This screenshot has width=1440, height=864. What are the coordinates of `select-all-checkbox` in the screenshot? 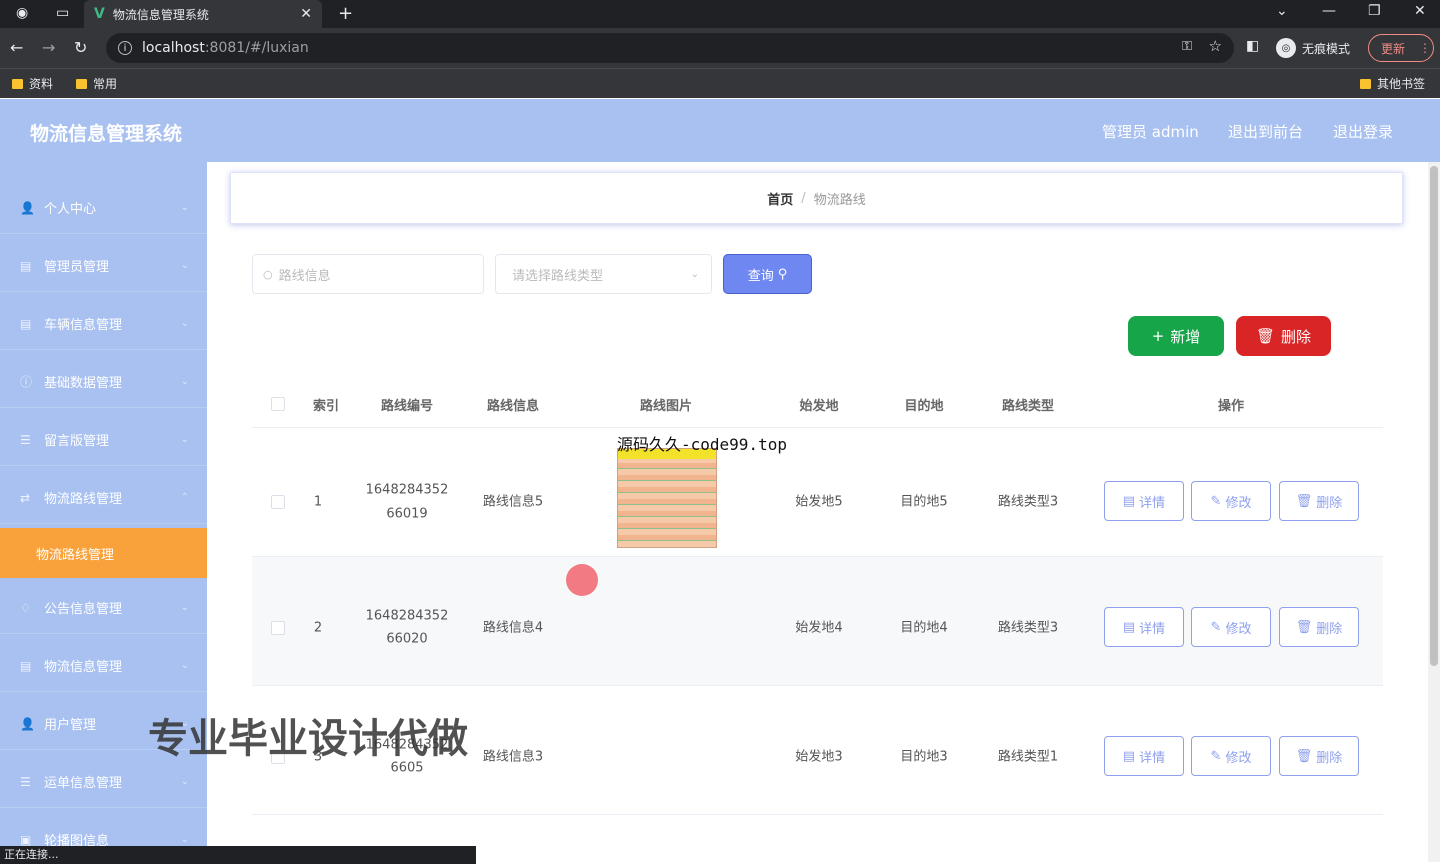 It's located at (278, 404).